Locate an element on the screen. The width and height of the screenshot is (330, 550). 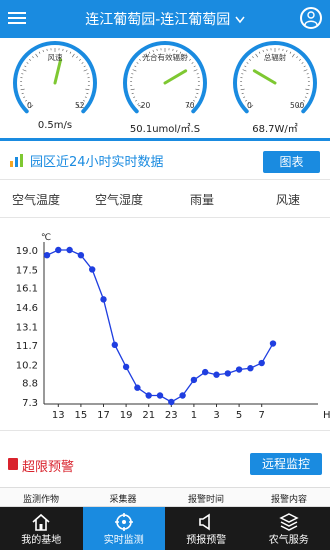
col-collector: 采集器 is located at coordinates (123, 500).